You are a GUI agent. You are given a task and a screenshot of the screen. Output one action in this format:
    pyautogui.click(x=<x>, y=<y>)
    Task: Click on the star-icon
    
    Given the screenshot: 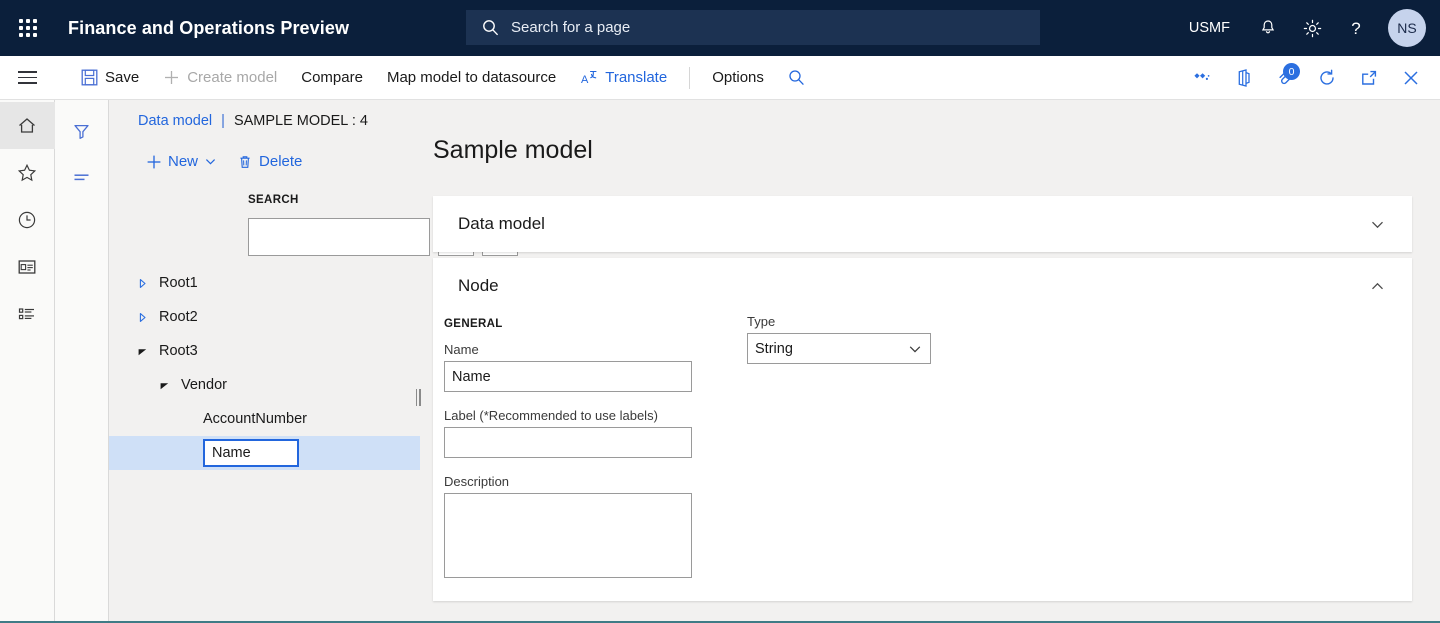 What is the action you would take?
    pyautogui.click(x=27, y=173)
    